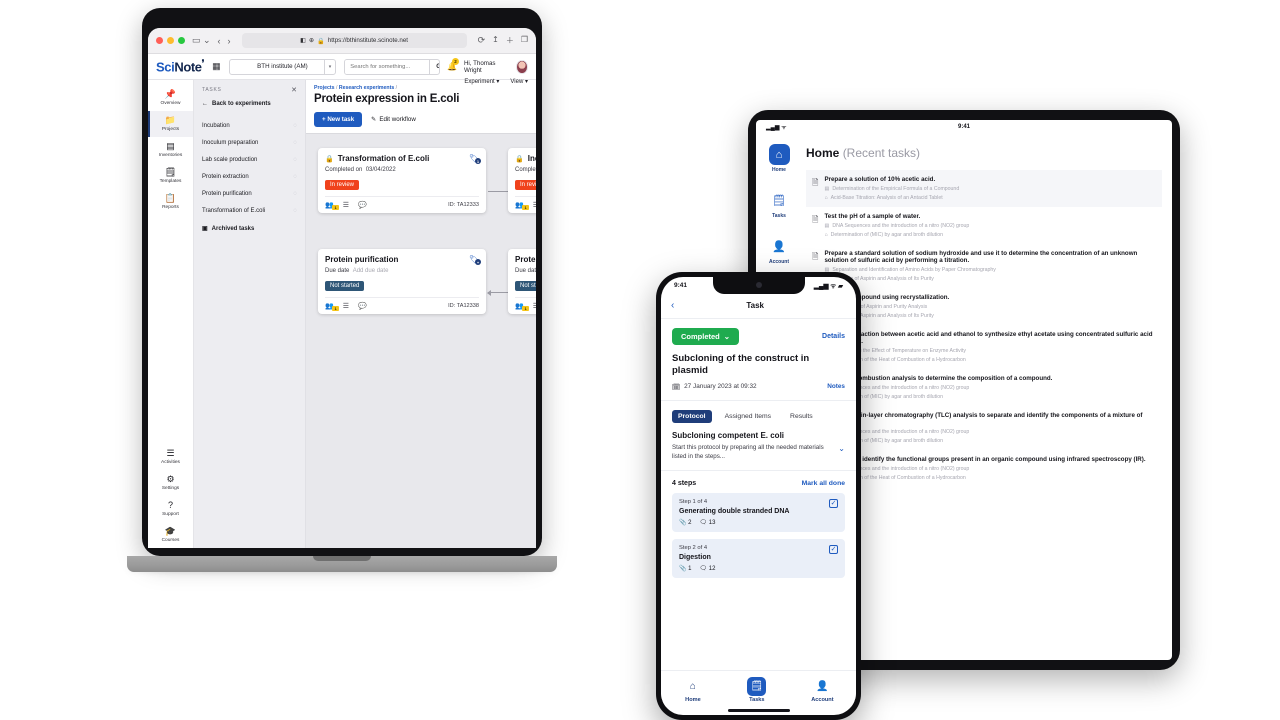  Describe the element at coordinates (170, 124) in the screenshot. I see `sidebar-item-projects: 📁 Projects` at that location.